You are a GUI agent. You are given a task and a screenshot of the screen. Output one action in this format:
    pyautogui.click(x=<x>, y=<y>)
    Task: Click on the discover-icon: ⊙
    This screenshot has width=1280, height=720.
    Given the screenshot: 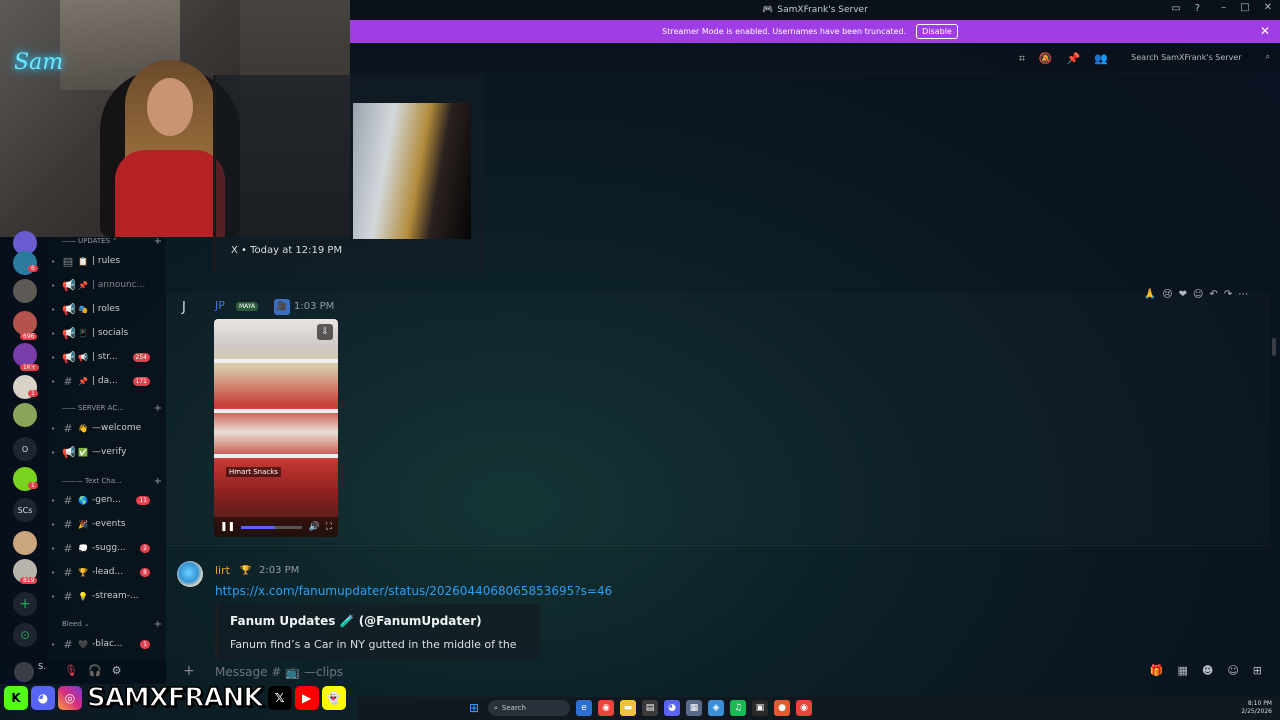 What is the action you would take?
    pyautogui.click(x=25, y=635)
    